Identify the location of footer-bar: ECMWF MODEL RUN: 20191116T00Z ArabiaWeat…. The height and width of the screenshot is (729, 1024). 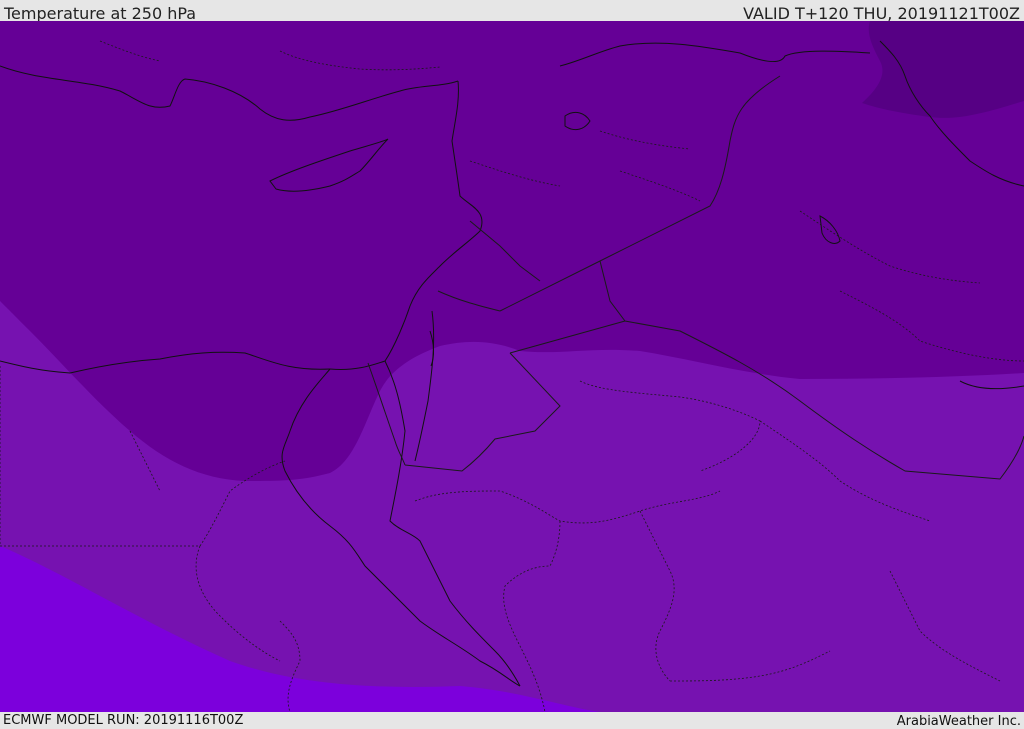
(512, 720).